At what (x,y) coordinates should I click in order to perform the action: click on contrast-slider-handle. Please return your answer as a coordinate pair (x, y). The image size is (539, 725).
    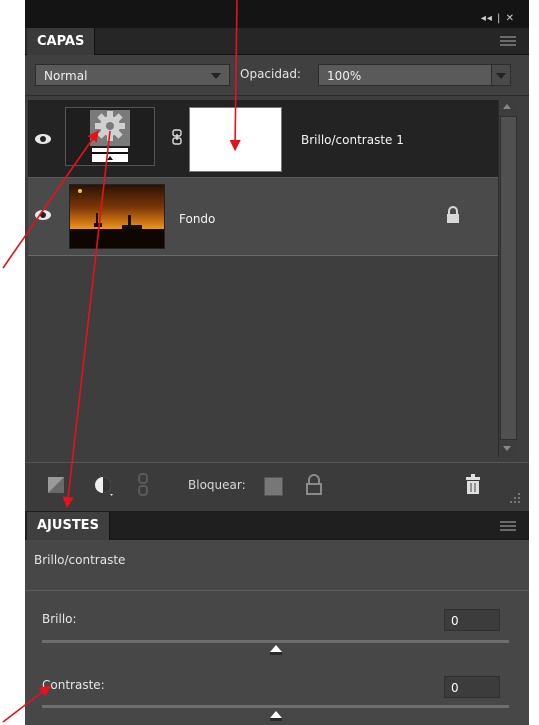
    Looking at the image, I should click on (276, 716).